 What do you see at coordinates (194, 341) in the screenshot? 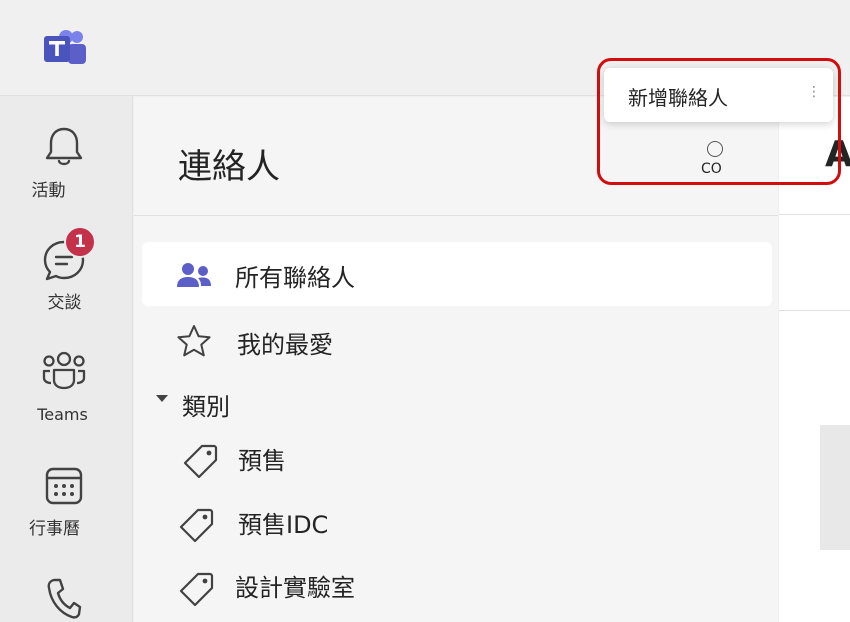
I see `star-icon` at bounding box center [194, 341].